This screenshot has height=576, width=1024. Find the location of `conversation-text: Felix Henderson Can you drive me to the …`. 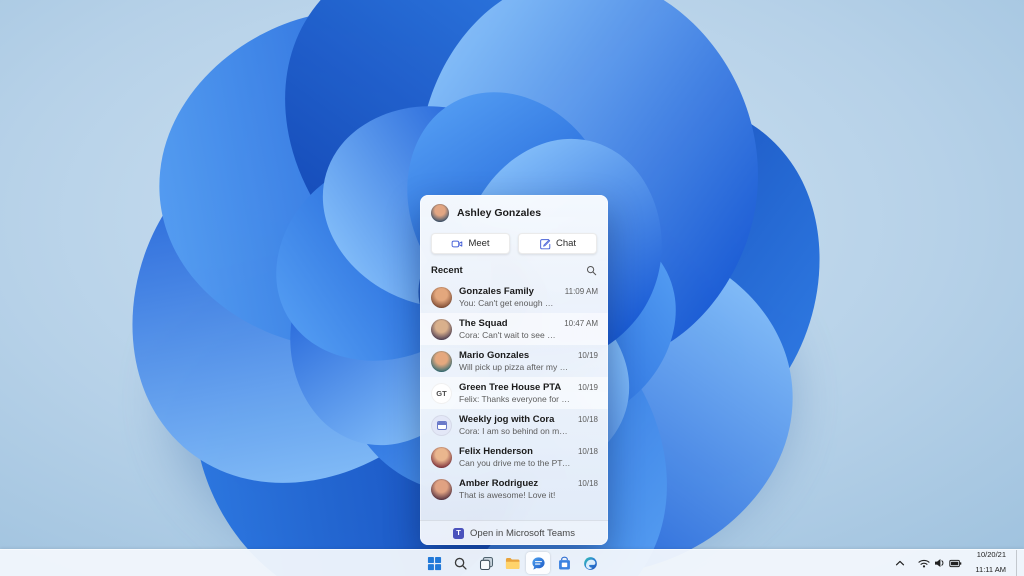

conversation-text: Felix Henderson Can you drive me to the … is located at coordinates (515, 457).